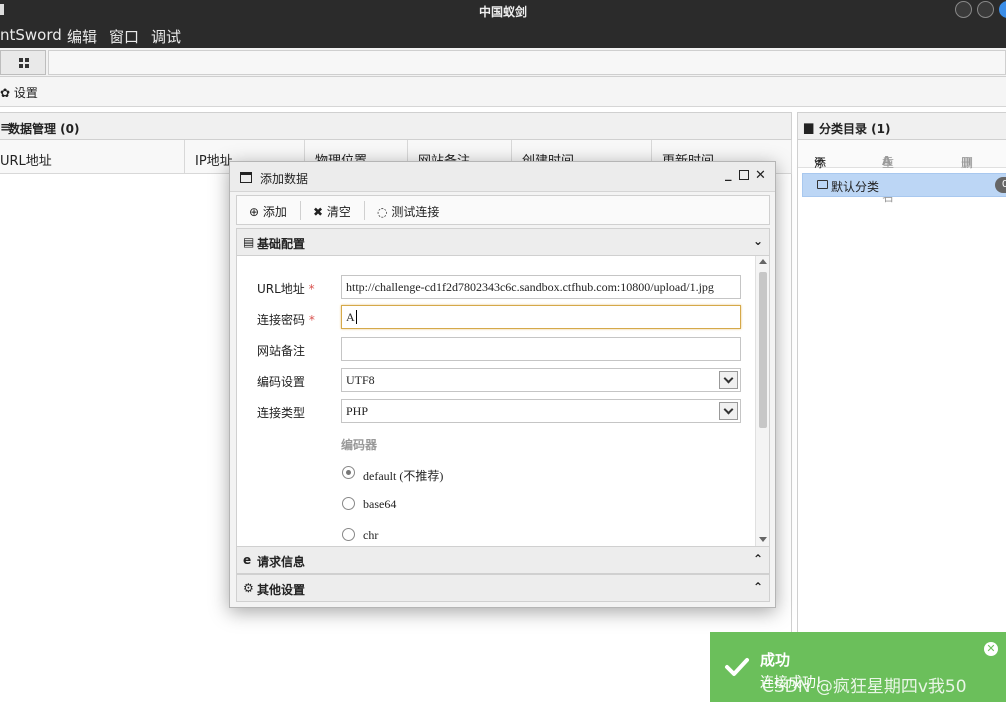 Image resolution: width=1006 pixels, height=702 pixels. Describe the element at coordinates (281, 244) in the screenshot. I see `basic-config-title: 基础配置` at that location.